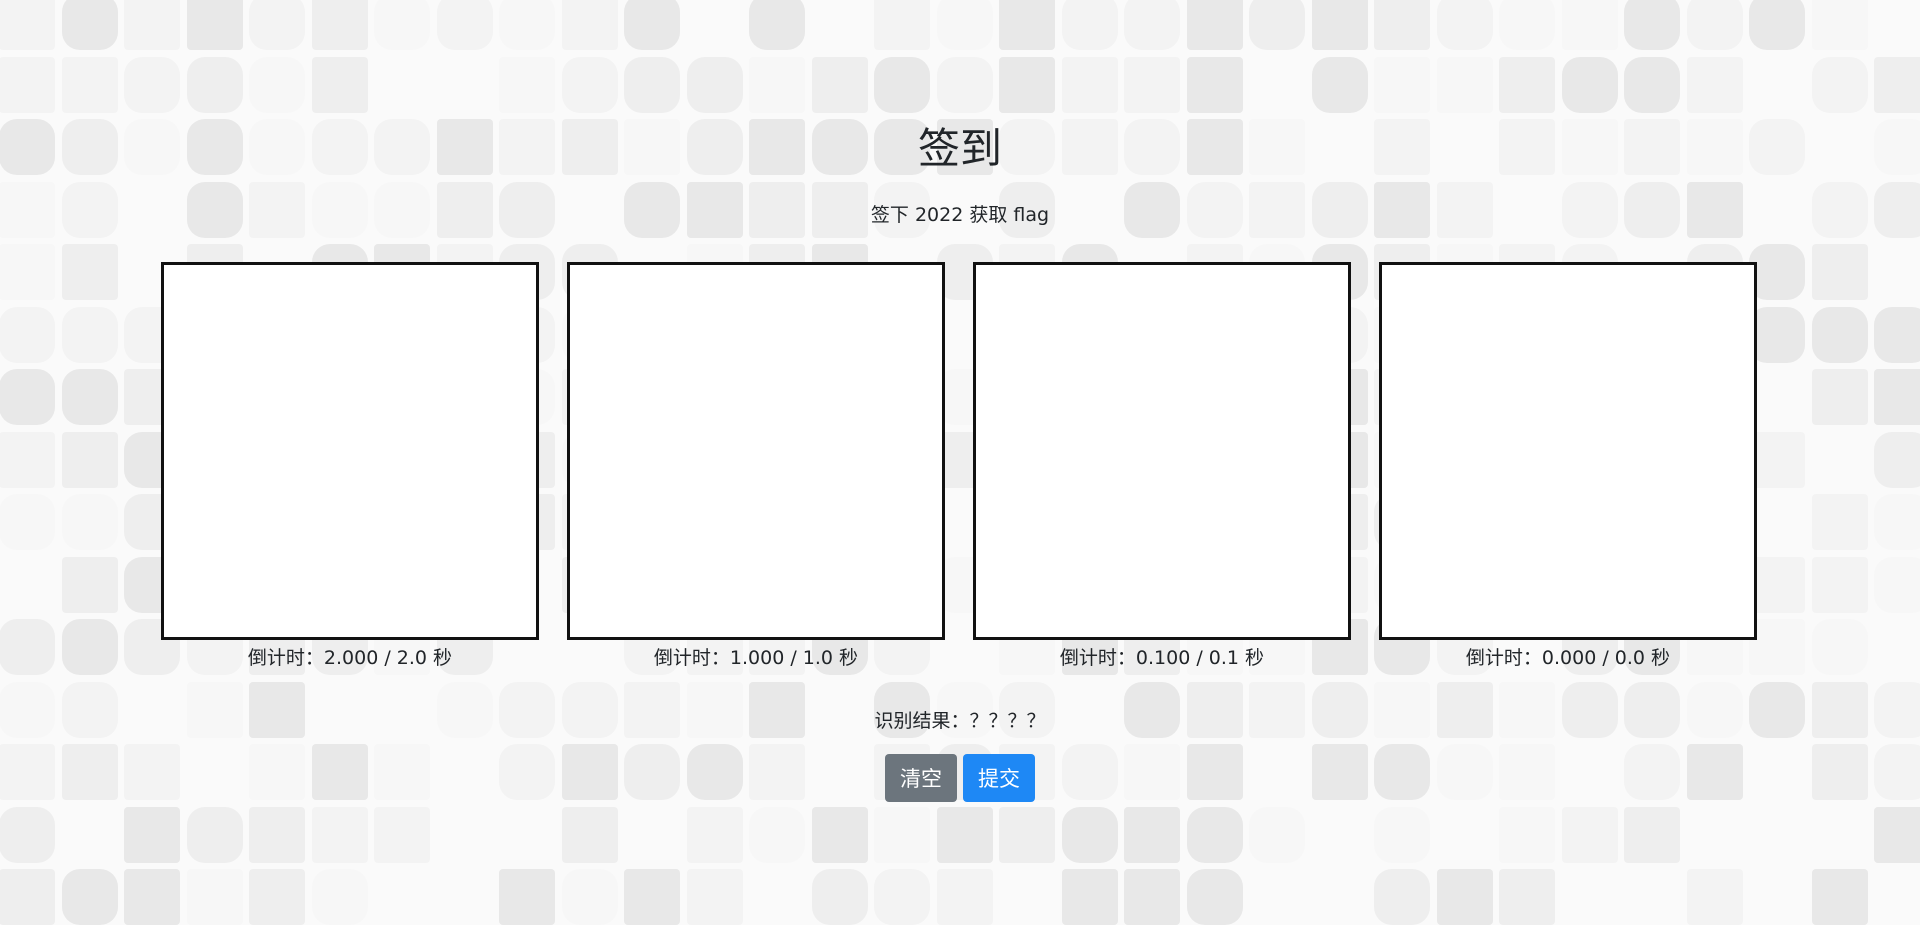  I want to click on page-subtitle: 签下 2022 获取 flag, so click(960, 215).